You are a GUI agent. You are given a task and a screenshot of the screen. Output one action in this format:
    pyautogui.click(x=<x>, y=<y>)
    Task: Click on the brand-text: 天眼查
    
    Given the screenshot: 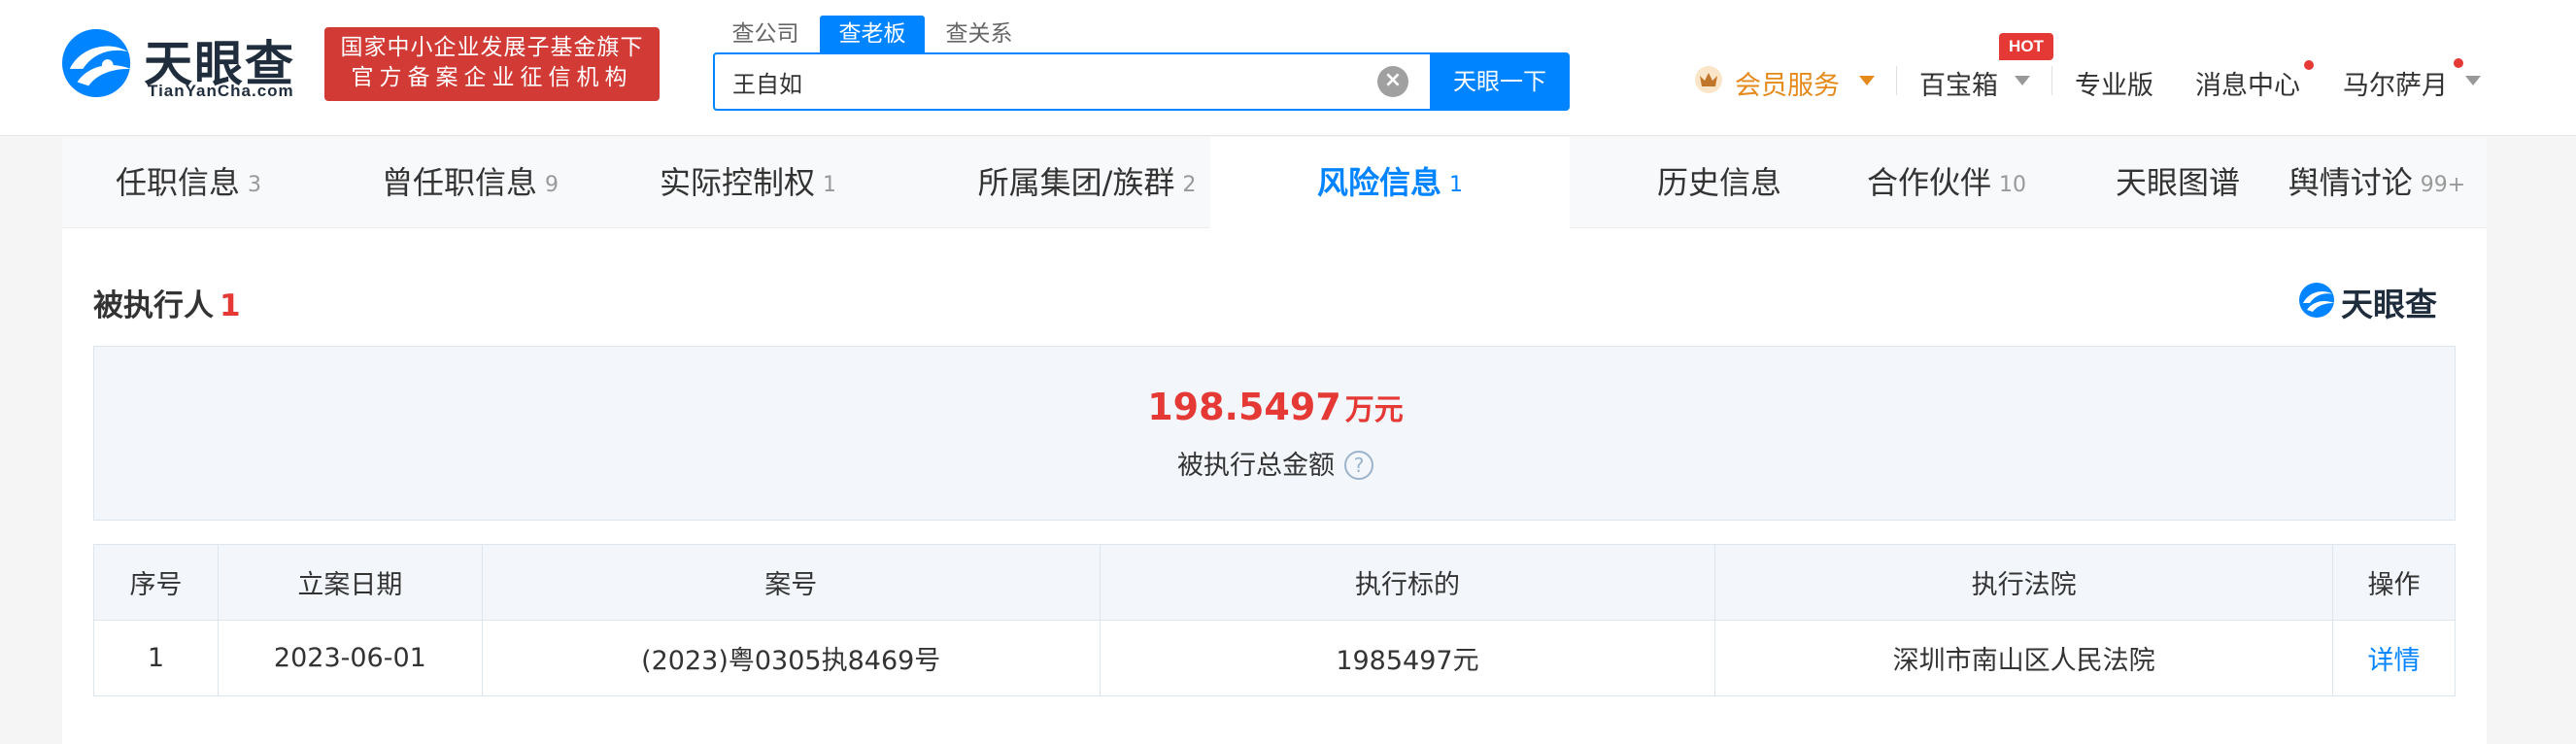 What is the action you would take?
    pyautogui.click(x=2389, y=304)
    